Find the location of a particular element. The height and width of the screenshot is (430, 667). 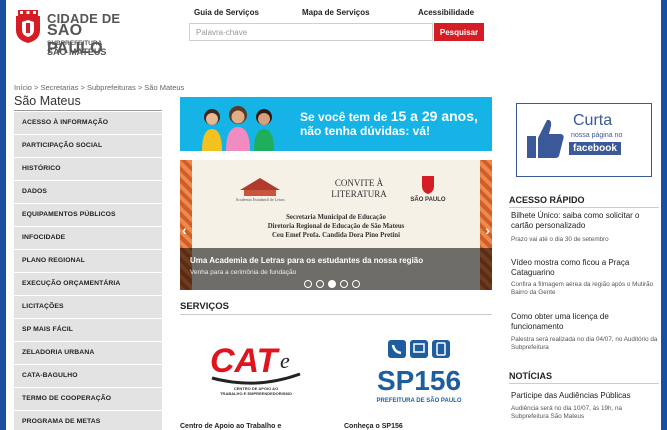

menu-item-sp-mais-facil: SP MAIS FÁCIL is located at coordinates (88, 330).